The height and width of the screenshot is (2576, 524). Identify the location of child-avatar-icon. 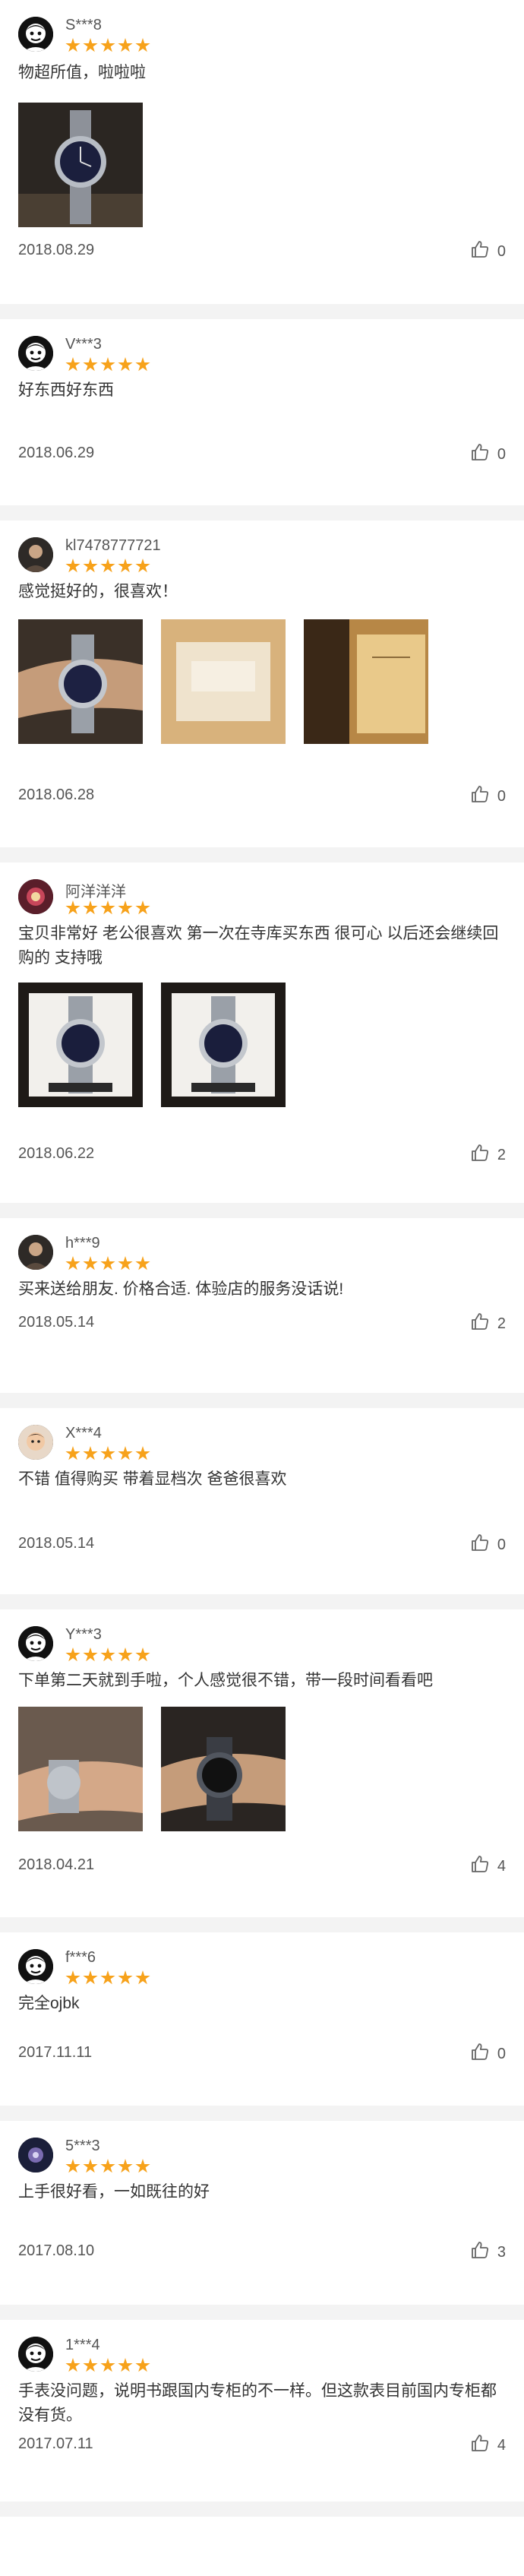
(35, 1442).